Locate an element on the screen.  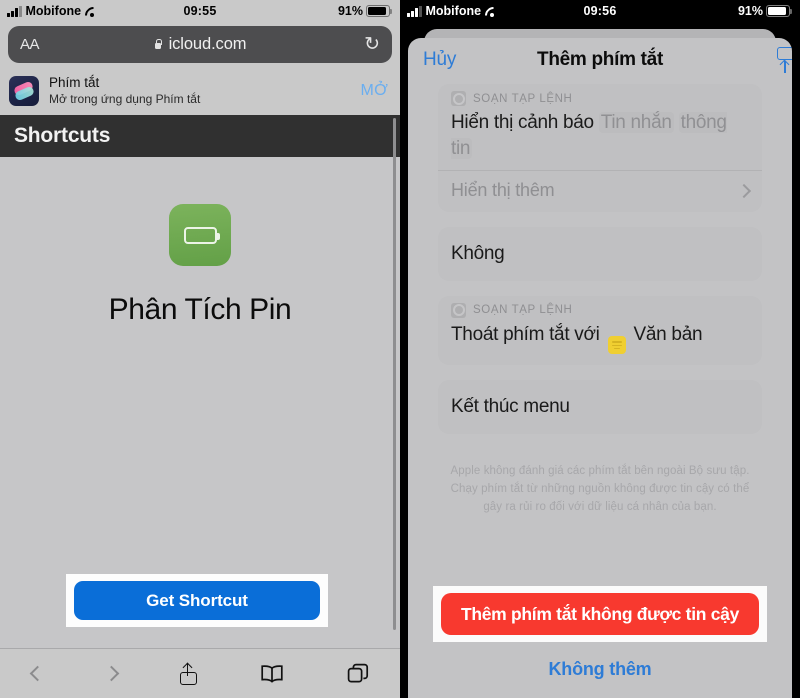
url-text: icloud.com is located at coordinates (207, 44).